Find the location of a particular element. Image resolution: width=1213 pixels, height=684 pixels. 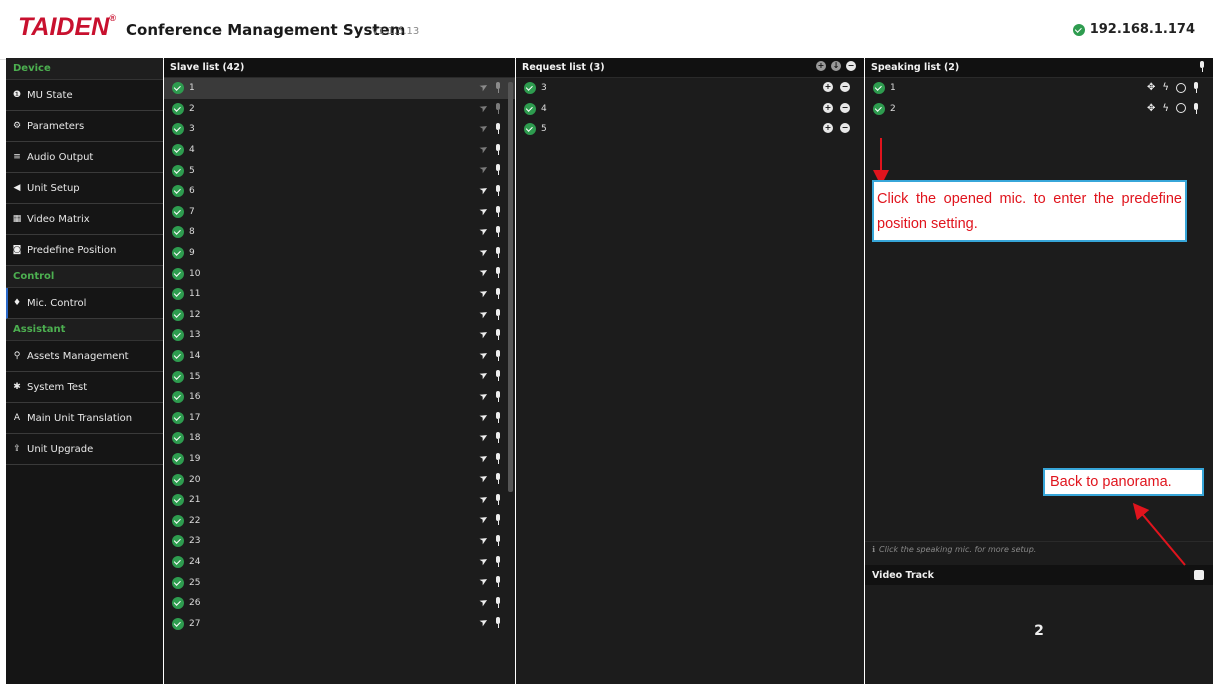

panorama-icon is located at coordinates (1199, 575).